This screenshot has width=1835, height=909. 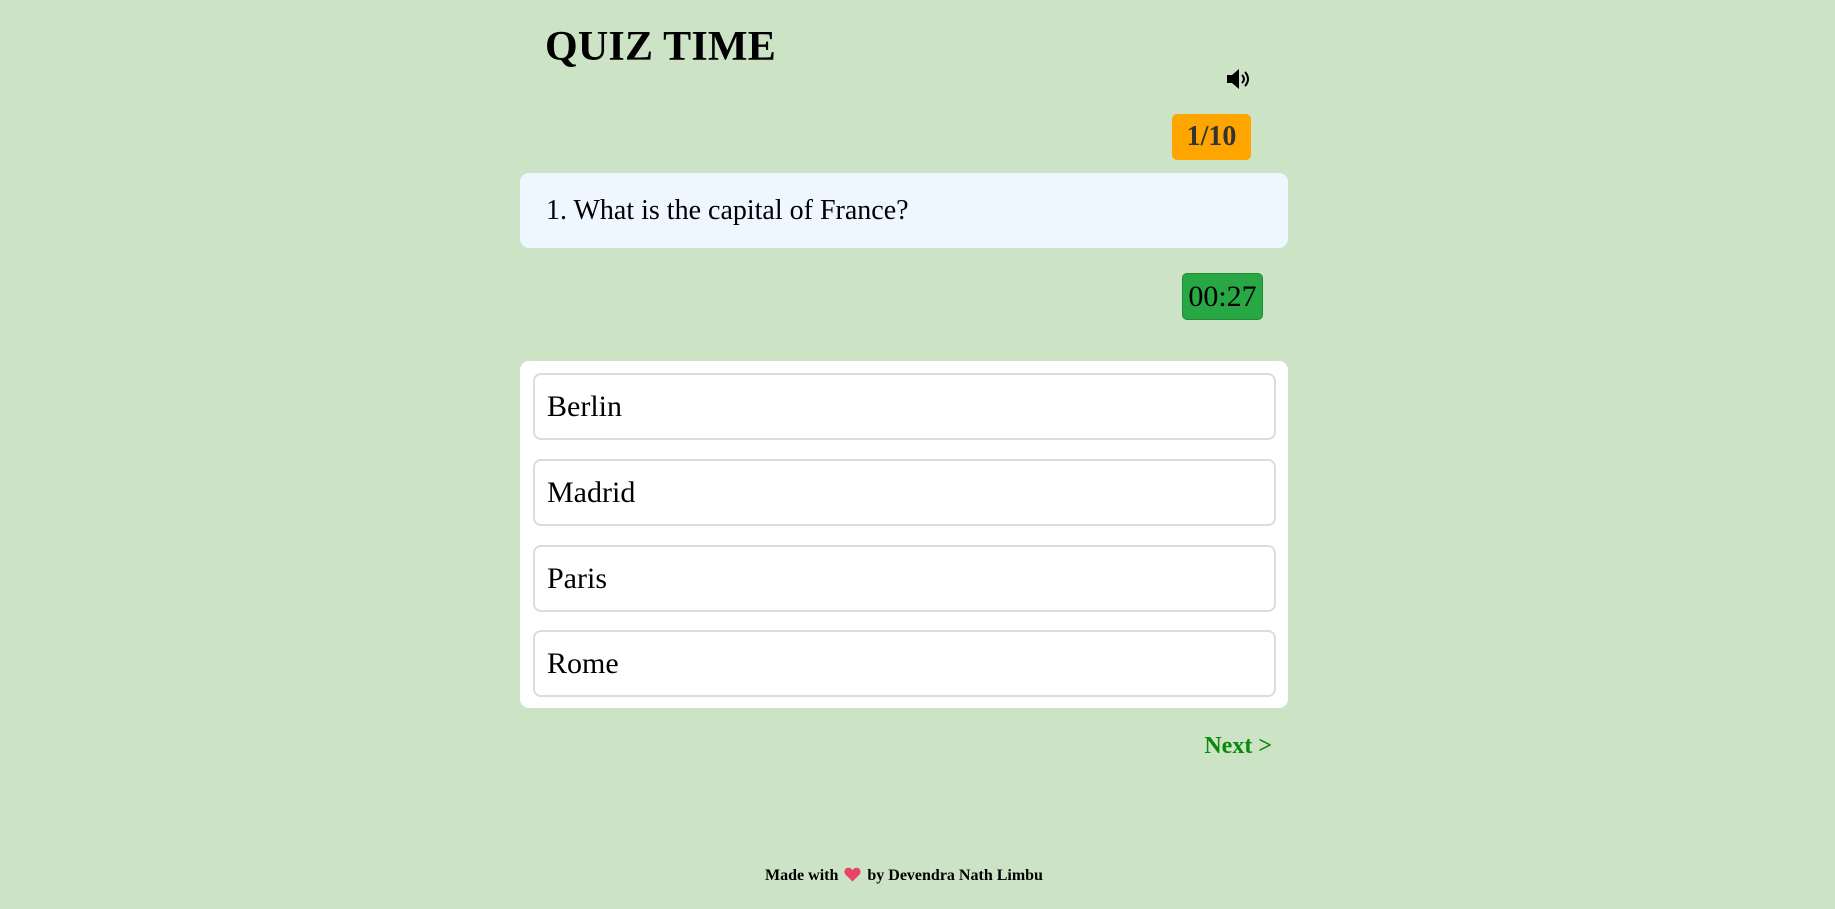 I want to click on footer-prefix: Made with, so click(x=802, y=875).